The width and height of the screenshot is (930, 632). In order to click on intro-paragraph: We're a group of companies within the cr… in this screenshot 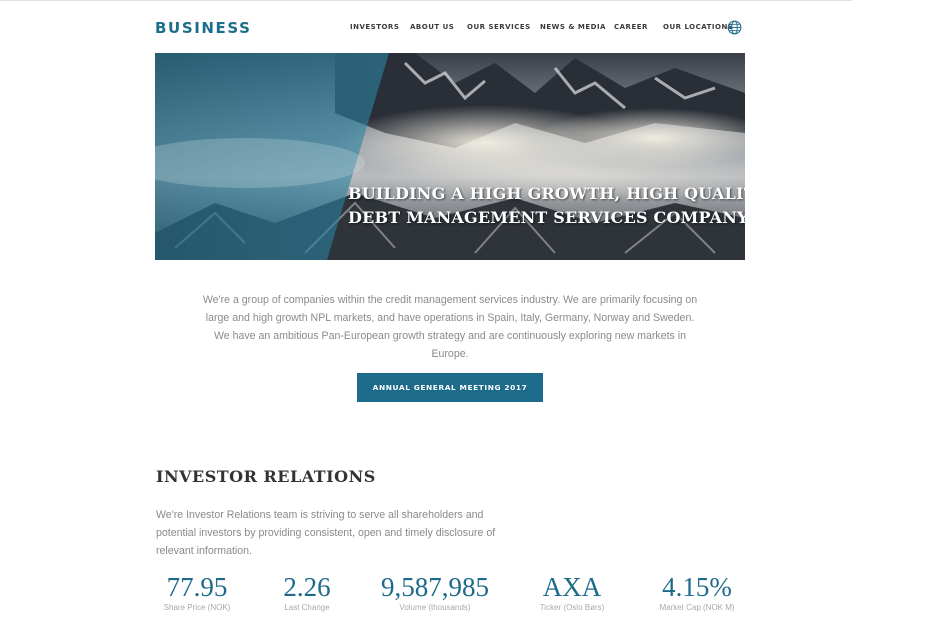, I will do `click(450, 327)`.